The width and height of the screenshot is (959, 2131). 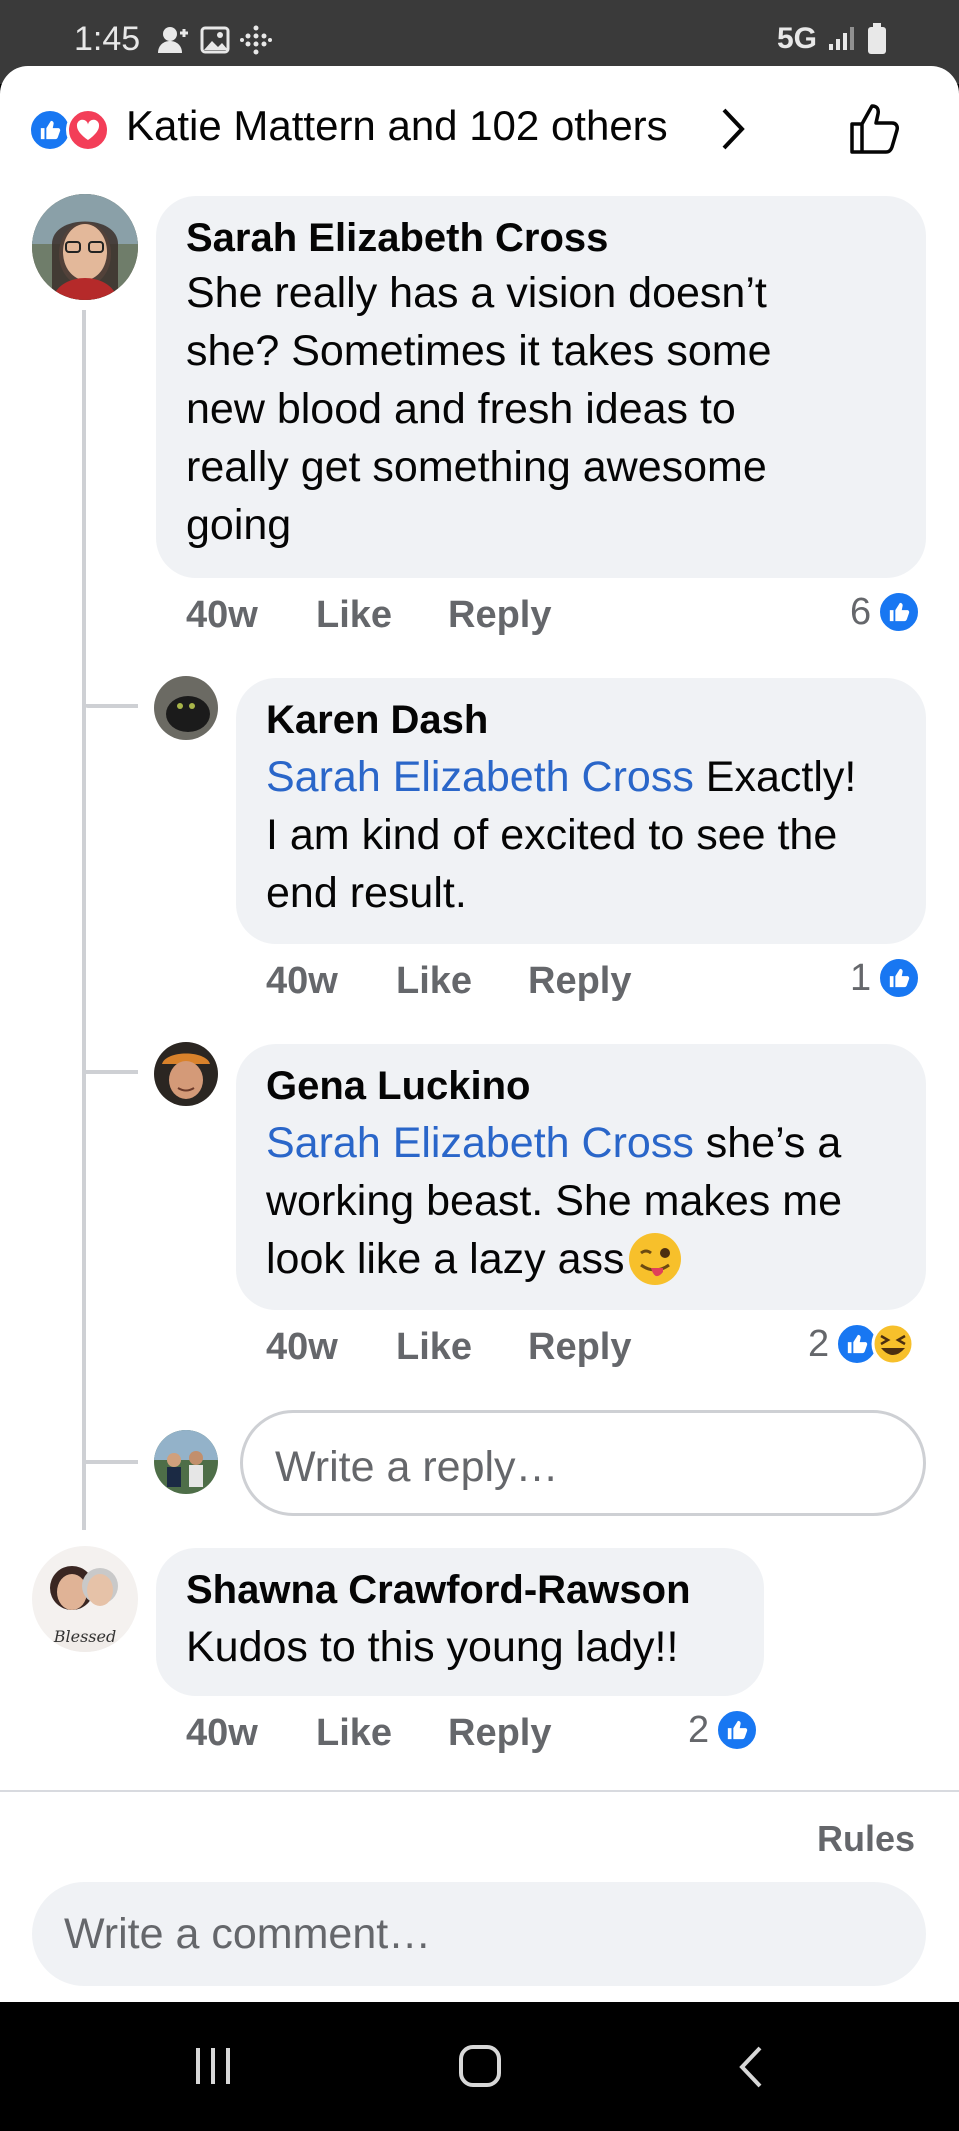 What do you see at coordinates (173, 40) in the screenshot?
I see `contact-sync-icon` at bounding box center [173, 40].